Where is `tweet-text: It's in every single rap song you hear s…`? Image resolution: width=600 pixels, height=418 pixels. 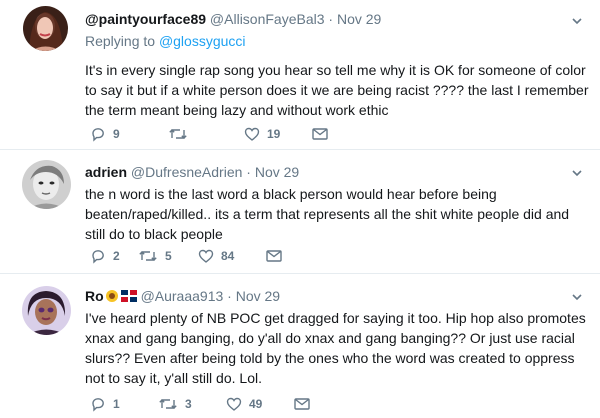
tweet-text: It's in every single rap song you hear s… is located at coordinates (337, 90).